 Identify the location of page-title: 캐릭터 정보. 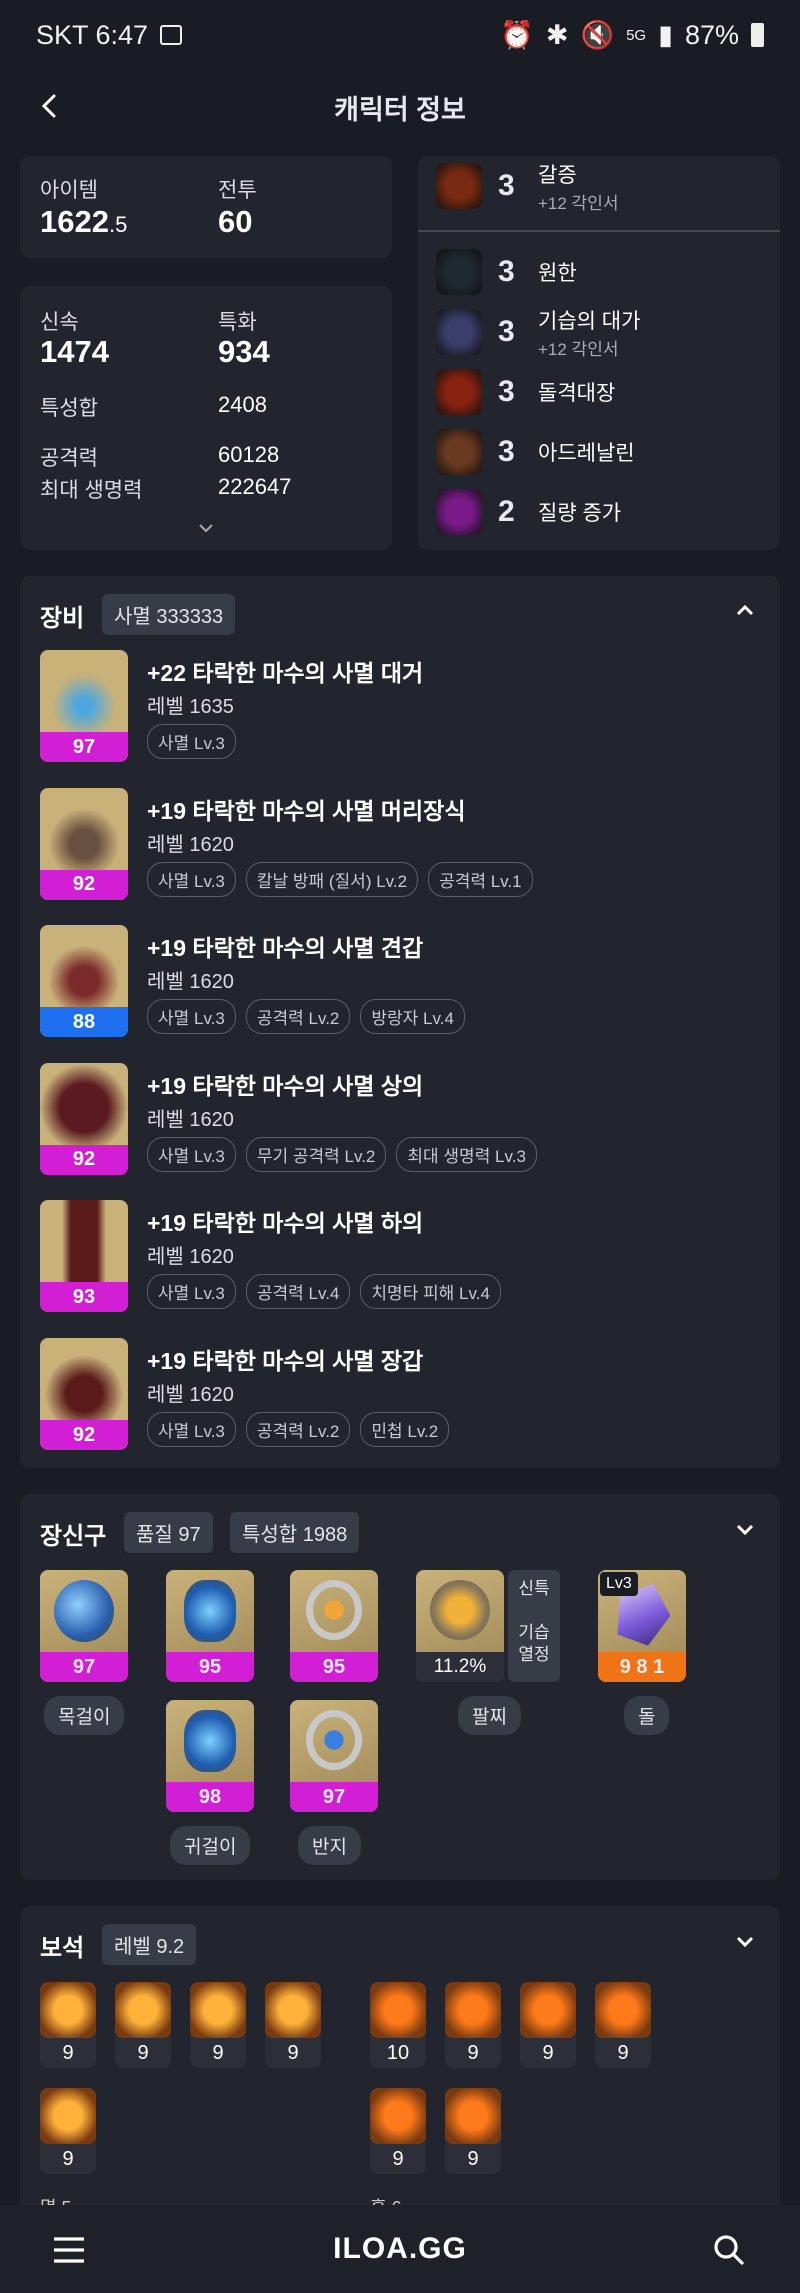
(400, 109).